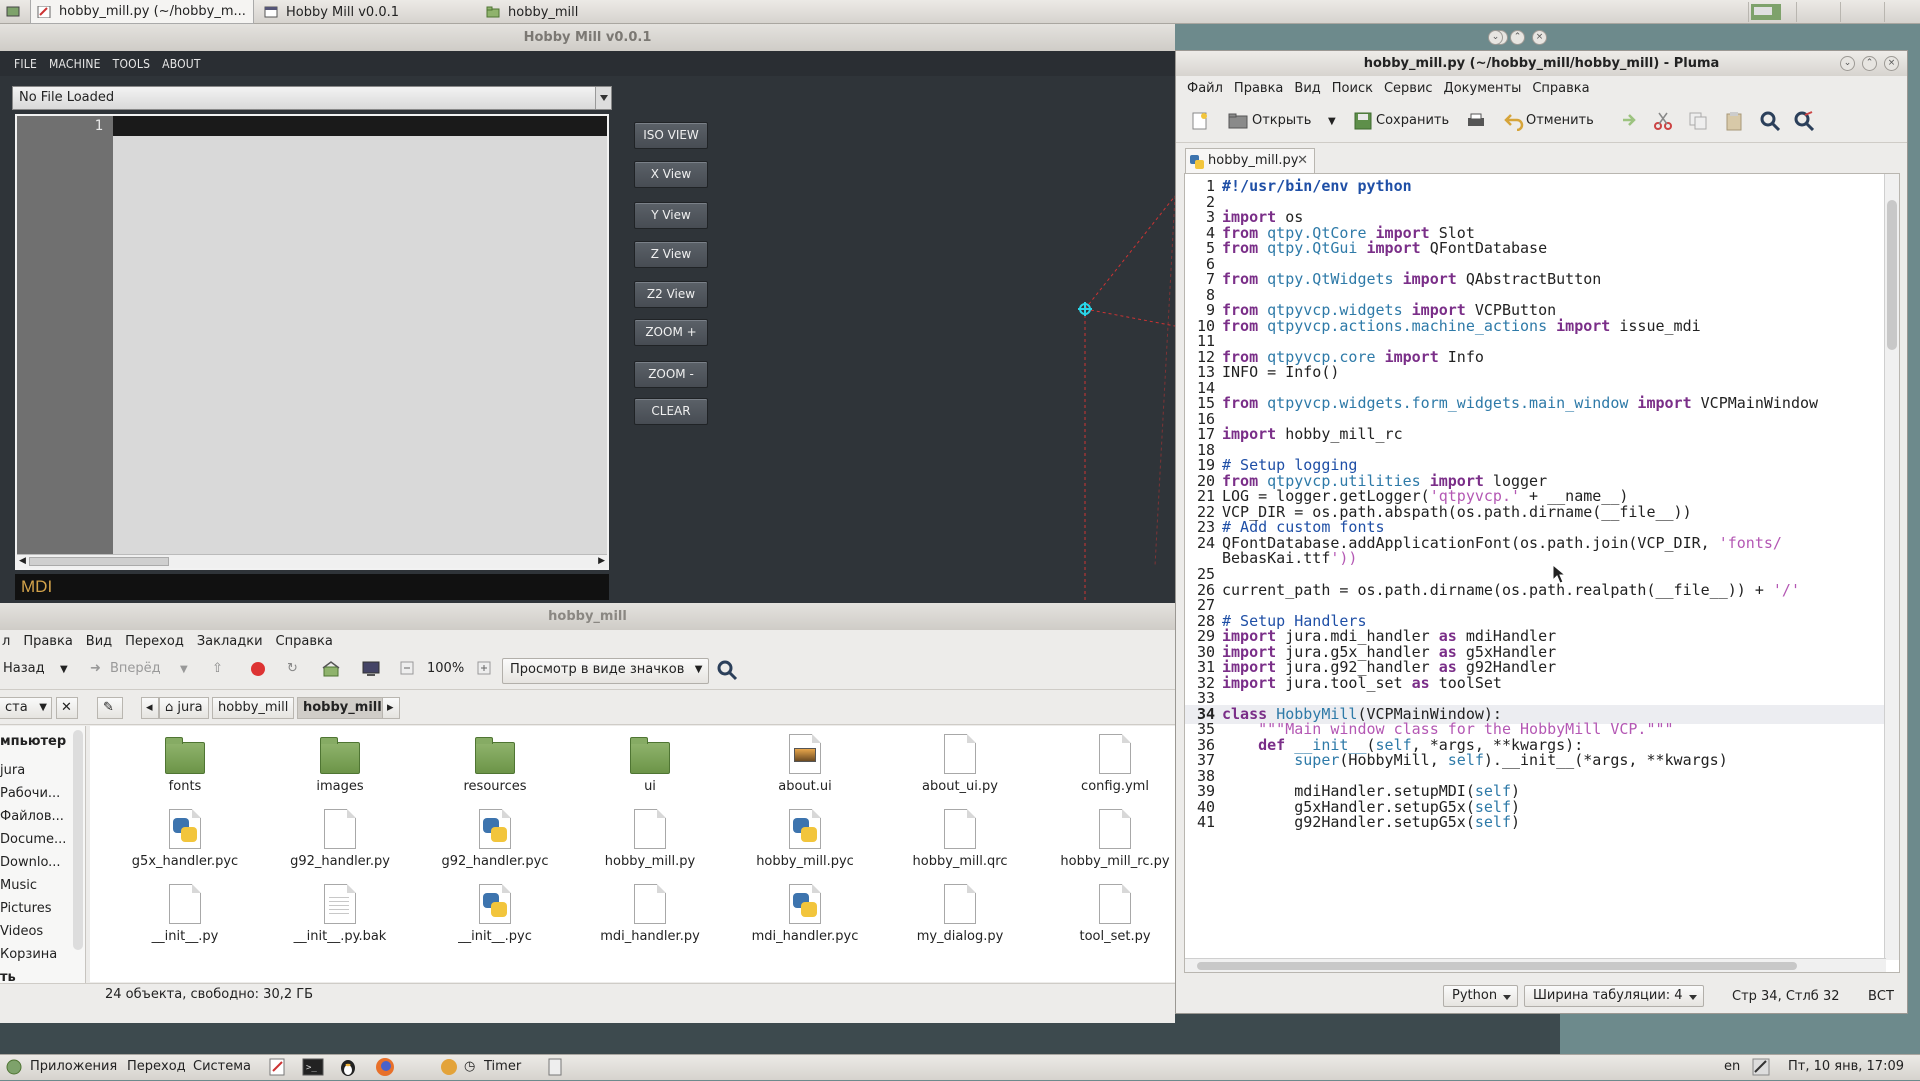 This screenshot has width=1920, height=1081. I want to click on cut-icon, so click(1663, 121).